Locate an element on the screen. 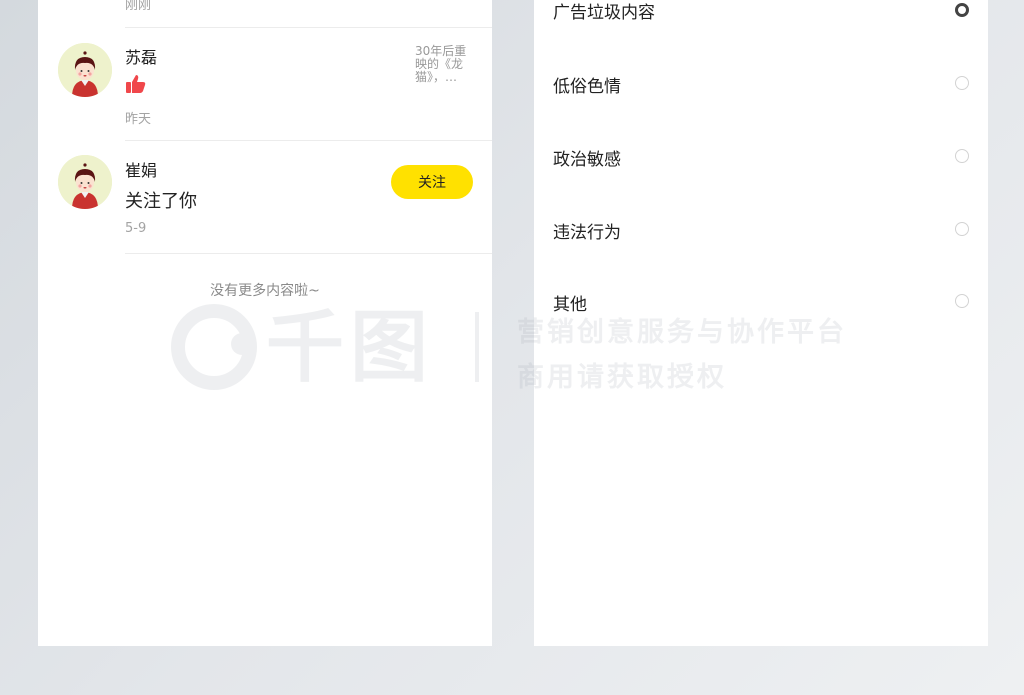 The height and width of the screenshot is (695, 1024). user-name: 崔娟 is located at coordinates (141, 169).